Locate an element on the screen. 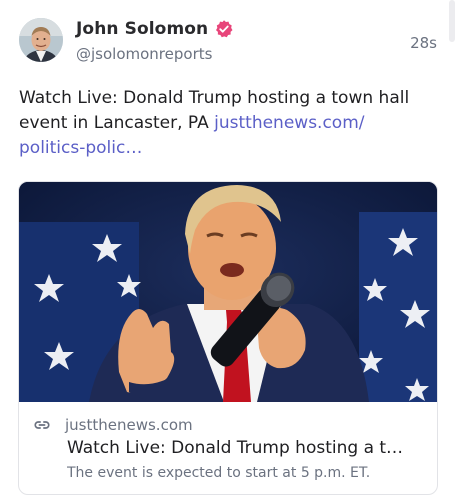  author-handle: @jsolomonreports is located at coordinates (155, 54).